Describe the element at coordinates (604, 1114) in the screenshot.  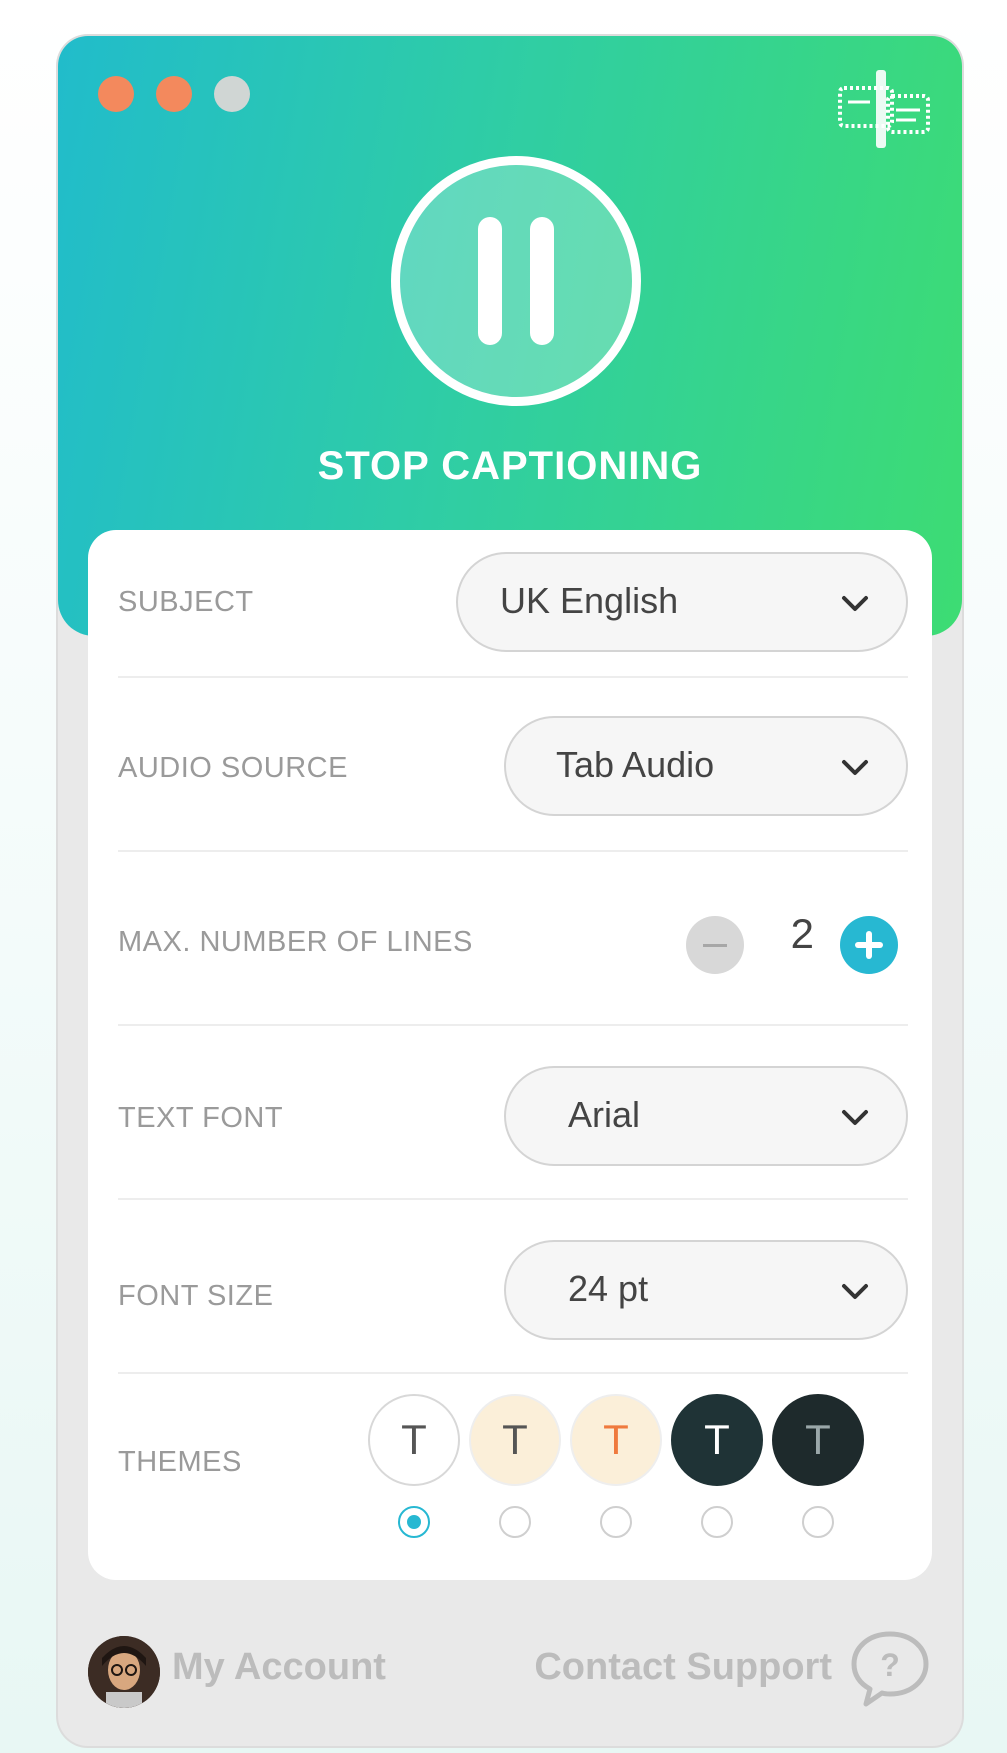
I see `text-font-value: Arial` at that location.